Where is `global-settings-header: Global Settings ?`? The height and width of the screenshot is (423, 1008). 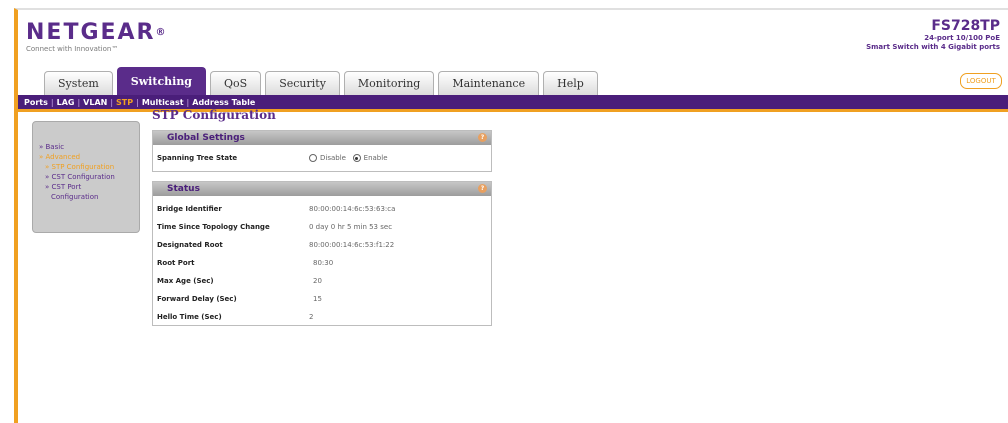
global-settings-header: Global Settings ? is located at coordinates (322, 138).